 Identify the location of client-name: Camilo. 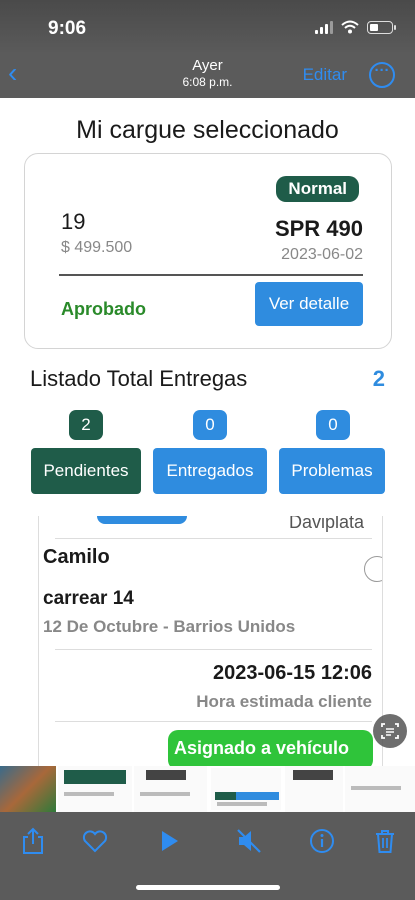
(76, 557).